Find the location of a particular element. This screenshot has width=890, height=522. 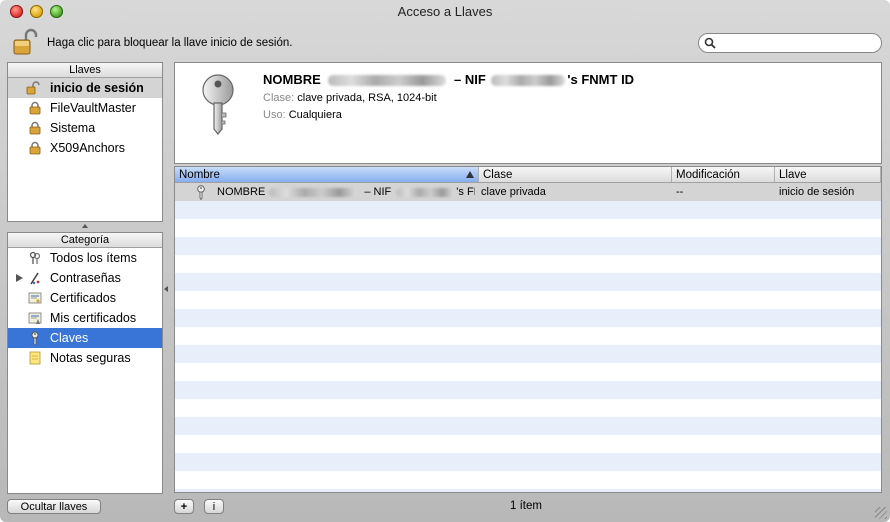

lock-button is located at coordinates (26, 42).